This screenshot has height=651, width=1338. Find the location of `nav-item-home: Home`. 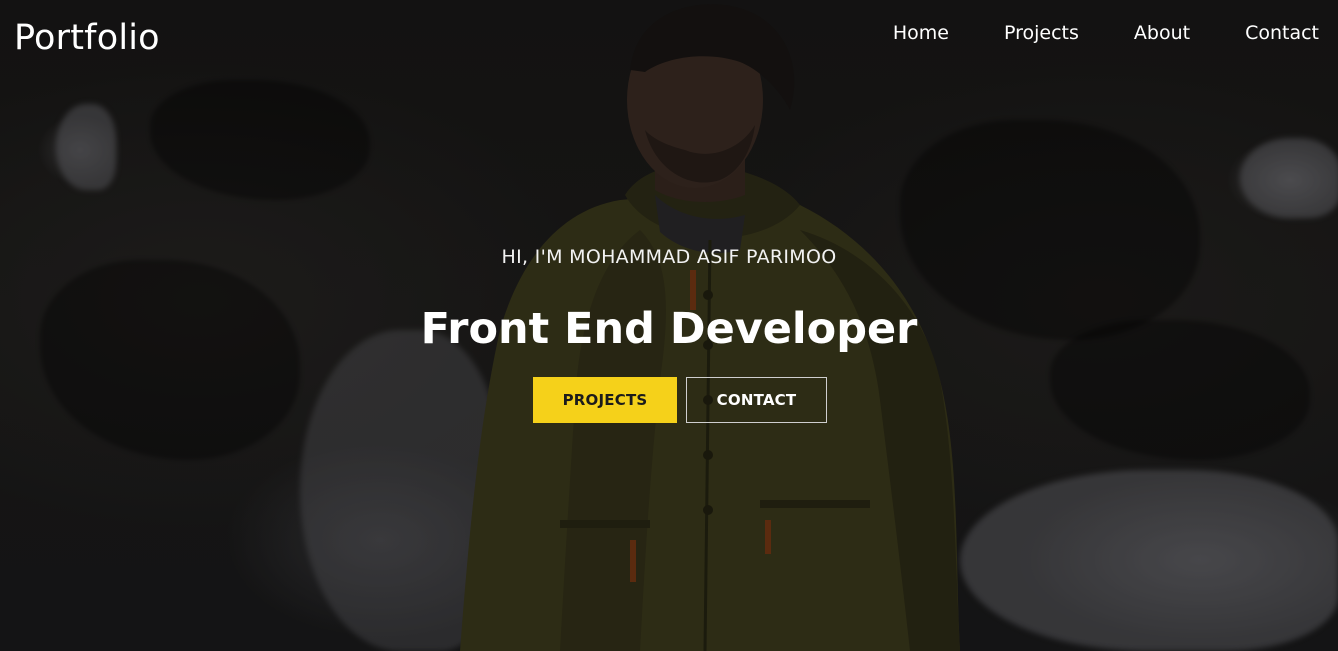

nav-item-home: Home is located at coordinates (921, 33).